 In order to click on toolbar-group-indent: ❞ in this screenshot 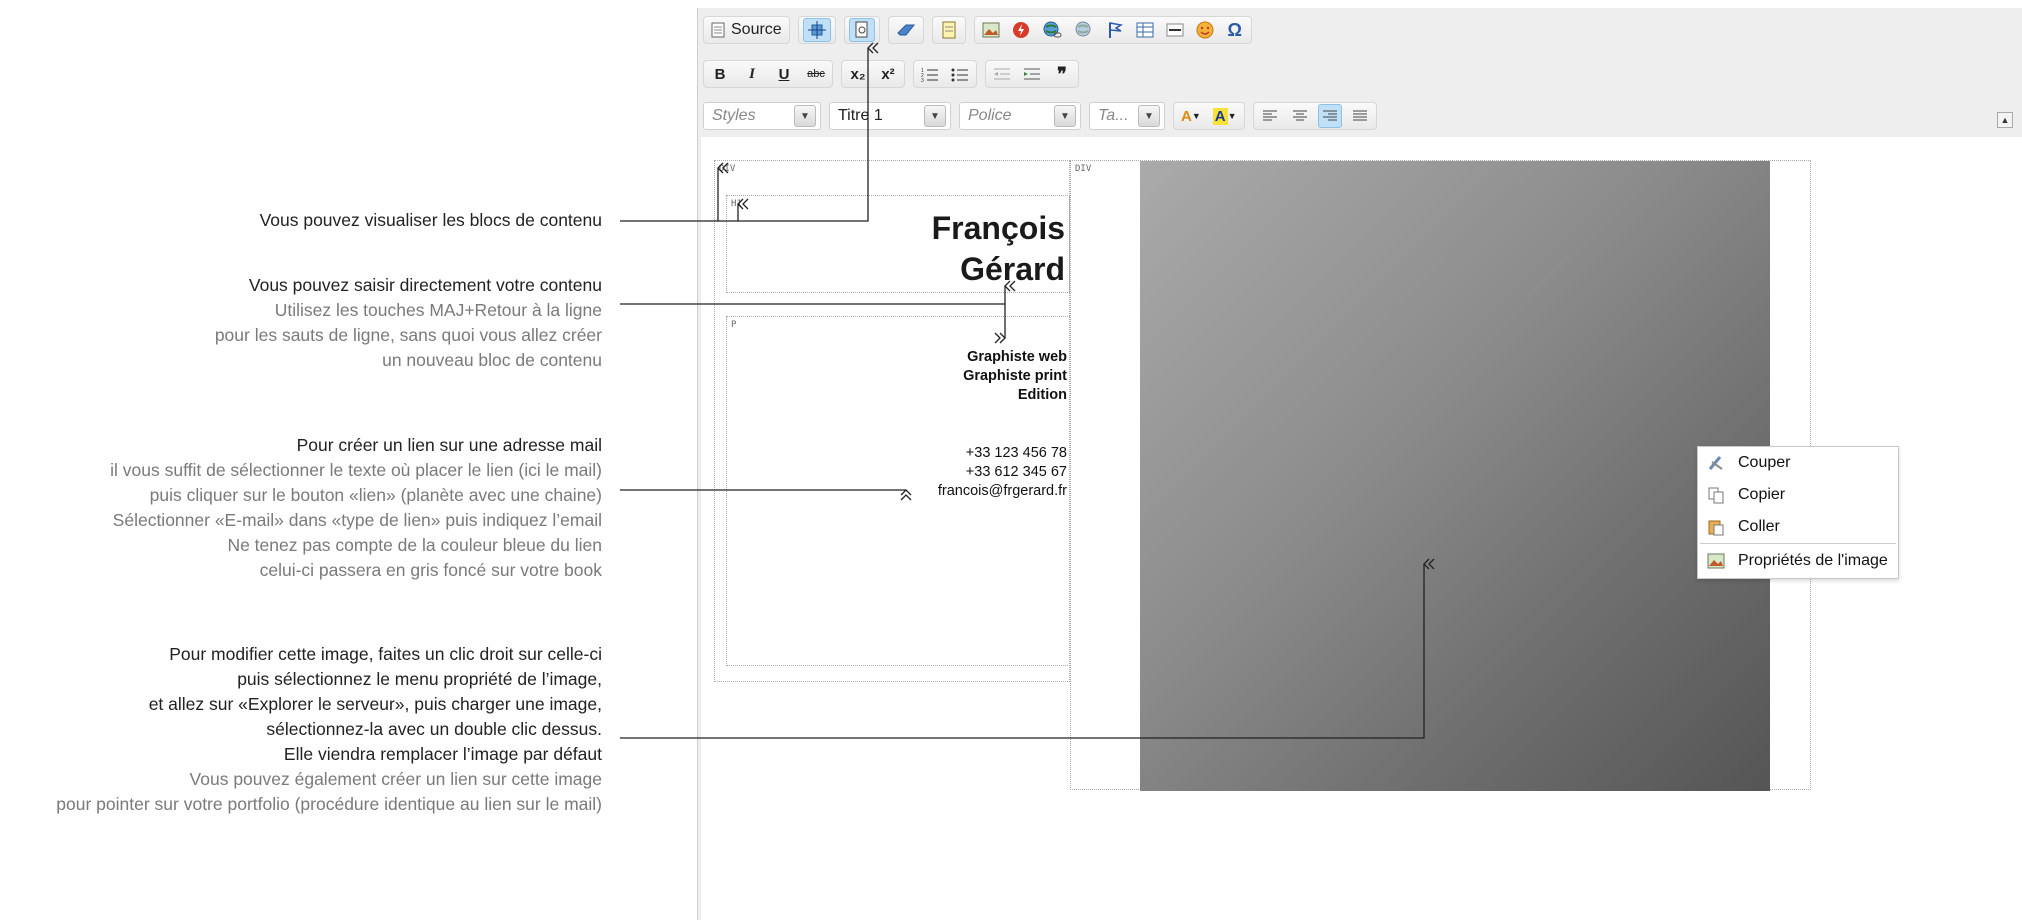, I will do `click(1032, 74)`.